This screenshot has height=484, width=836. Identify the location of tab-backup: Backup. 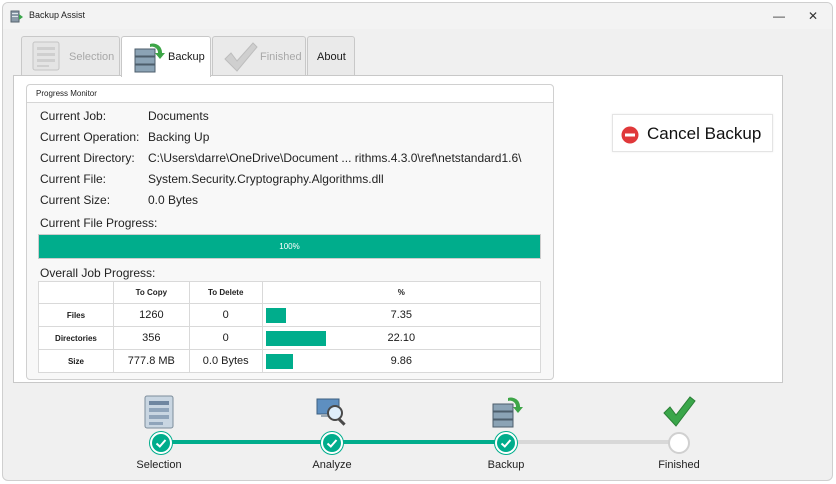
(166, 56).